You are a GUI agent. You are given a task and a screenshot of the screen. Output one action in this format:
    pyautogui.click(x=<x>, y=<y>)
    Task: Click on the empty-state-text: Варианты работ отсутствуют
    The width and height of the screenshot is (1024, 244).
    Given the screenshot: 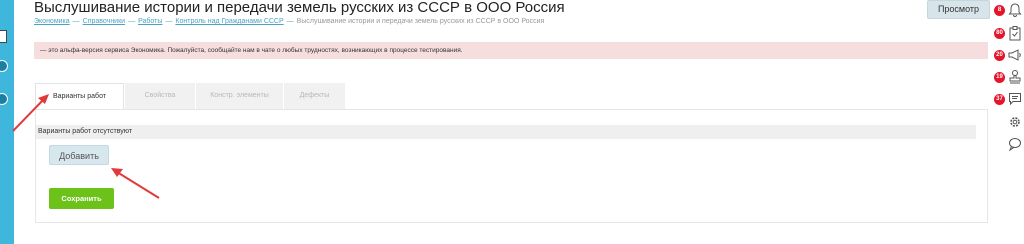 What is the action you would take?
    pyautogui.click(x=85, y=131)
    